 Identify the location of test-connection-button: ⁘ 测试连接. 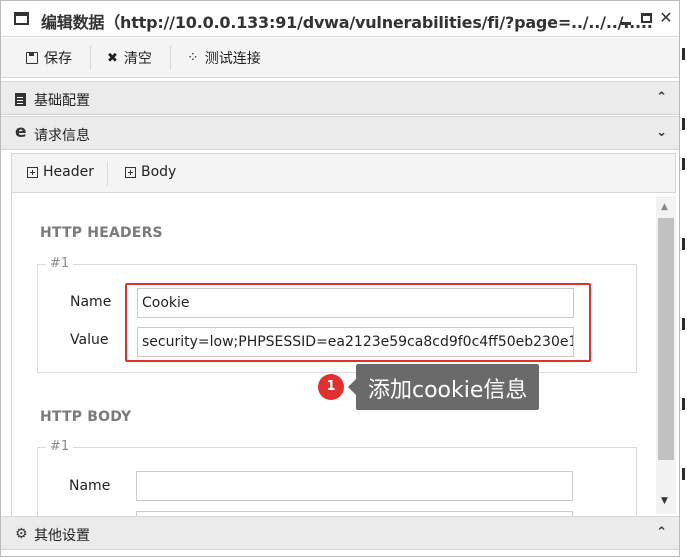
(224, 58).